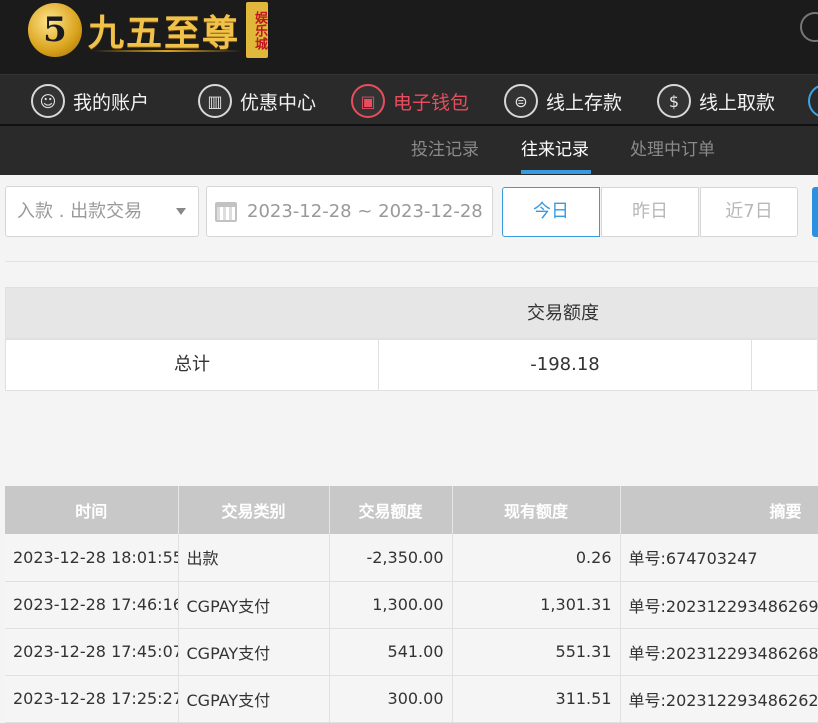  I want to click on user-icon: ☺, so click(48, 101).